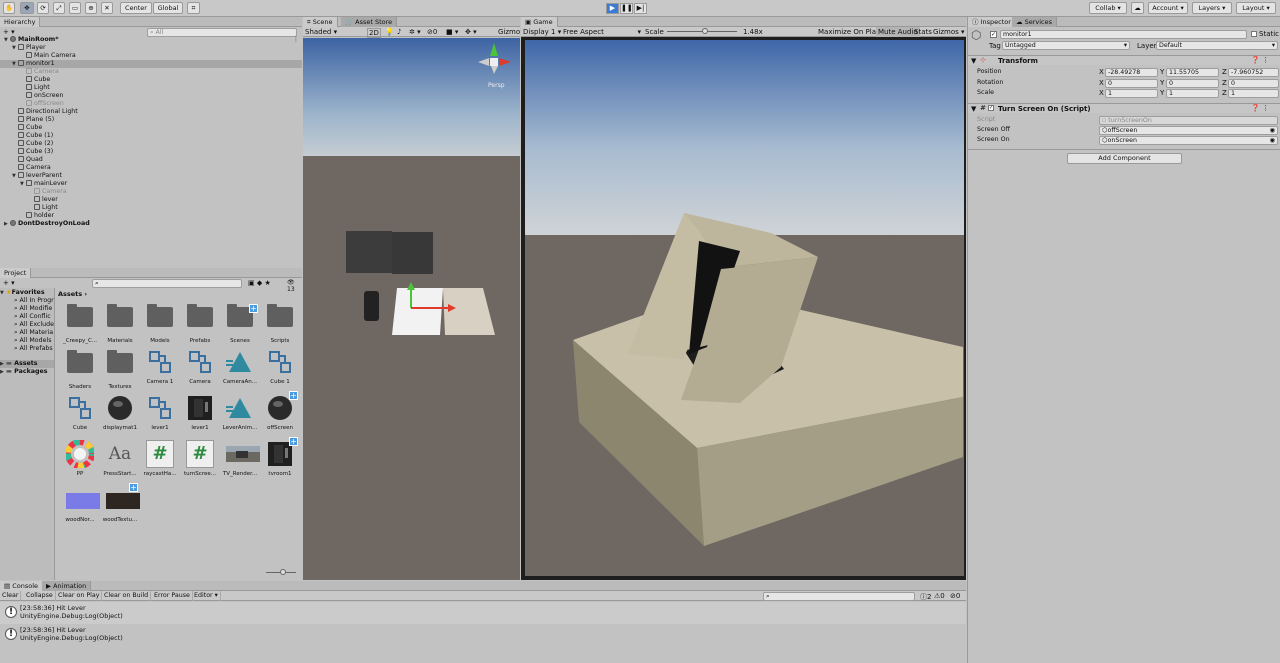 This screenshot has width=1280, height=663. I want to click on script-component-header: ▼ # ✓ Turn Screen On (Script) ❓ ⋮, so click(1124, 108).